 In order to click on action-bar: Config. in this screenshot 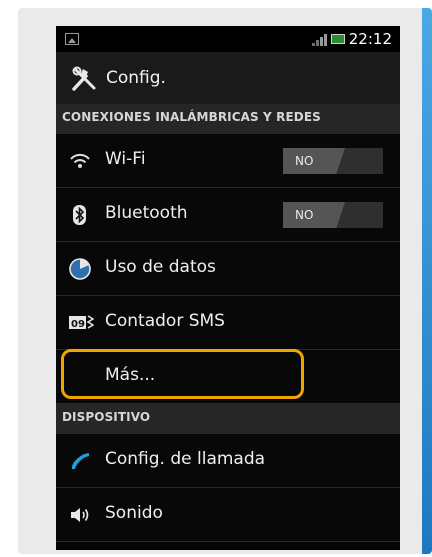, I will do `click(228, 78)`.